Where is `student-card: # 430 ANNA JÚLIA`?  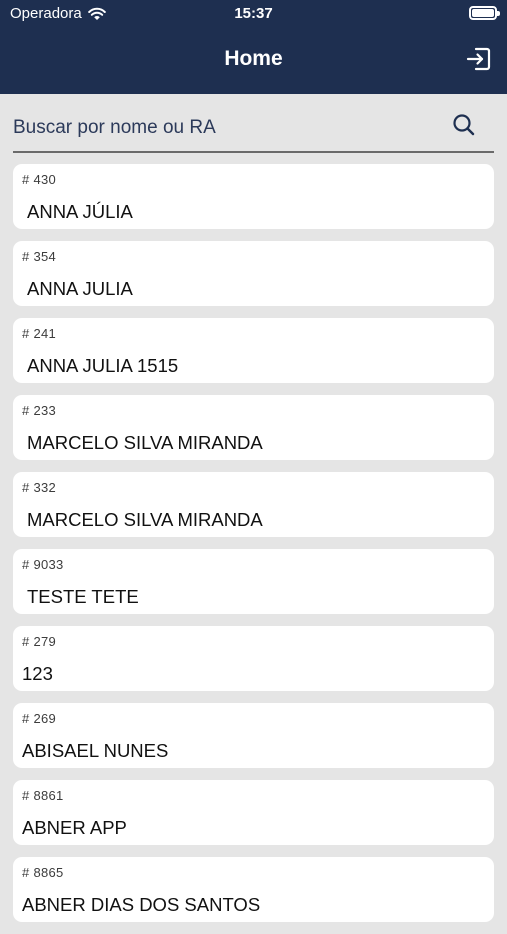
student-card: # 430 ANNA JÚLIA is located at coordinates (253, 196).